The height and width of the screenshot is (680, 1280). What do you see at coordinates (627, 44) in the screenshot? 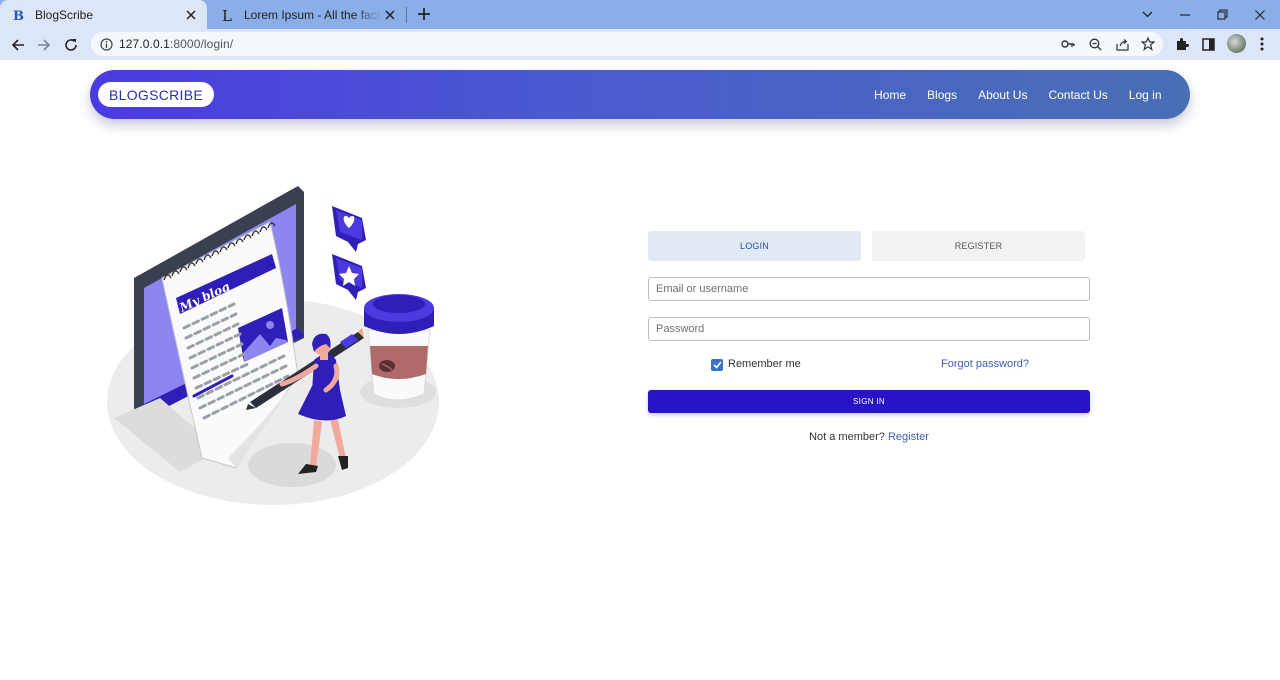
I see `address-bar: 127.0.0.1:8000/login/` at bounding box center [627, 44].